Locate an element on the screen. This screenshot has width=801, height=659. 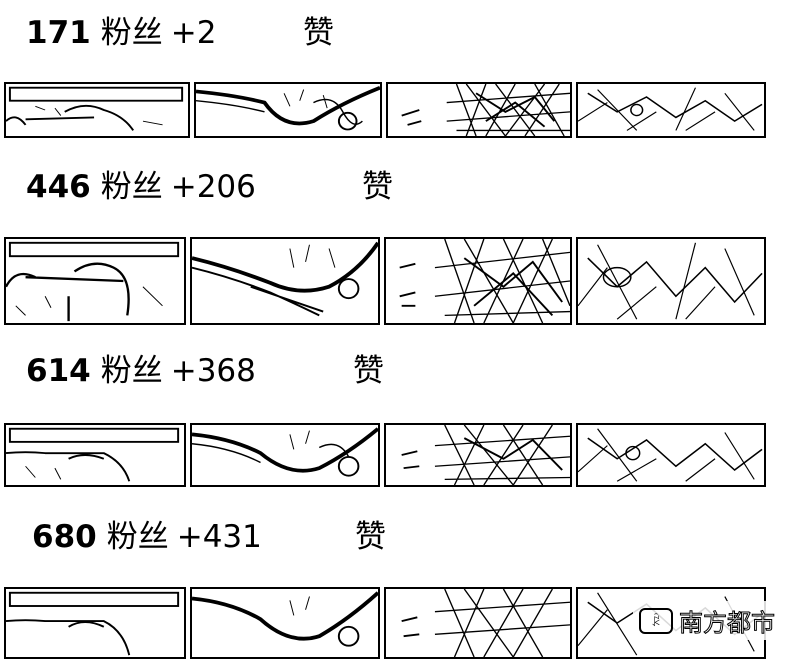
fan-count: 680 is located at coordinates (64, 536).